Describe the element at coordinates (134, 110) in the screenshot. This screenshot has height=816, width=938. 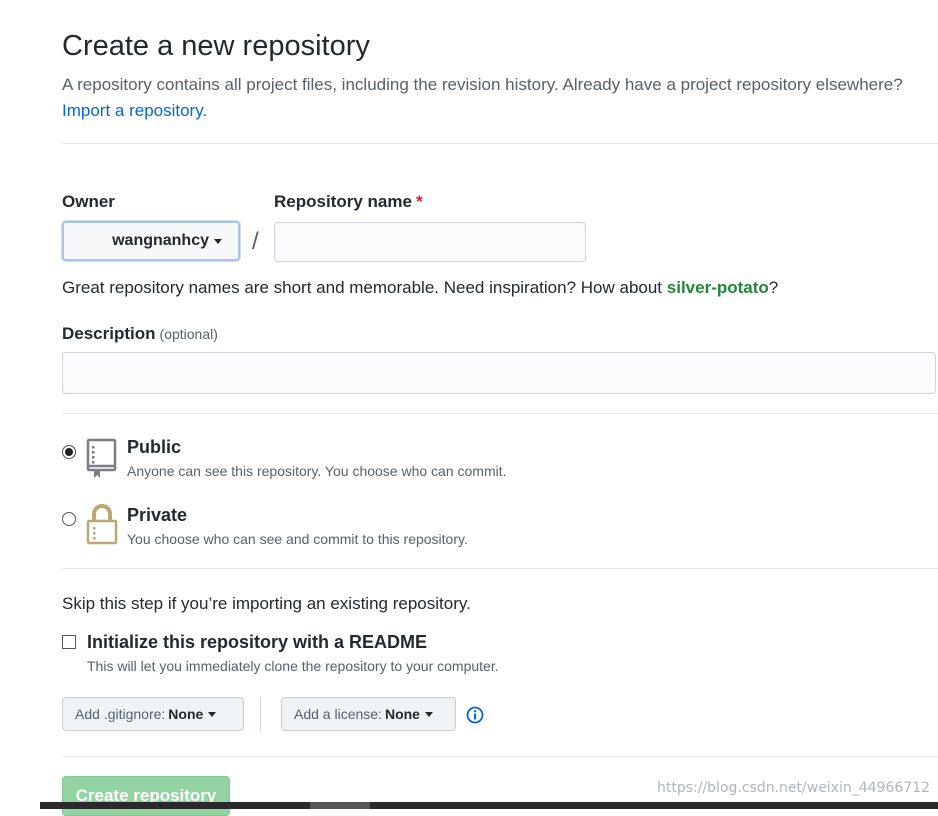
I see `import-repository-link: Import a repository.` at that location.